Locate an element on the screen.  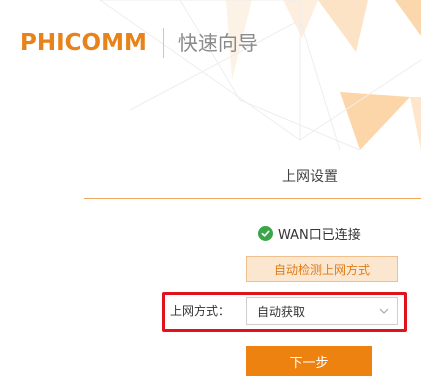
section-divider is located at coordinates (252, 198).